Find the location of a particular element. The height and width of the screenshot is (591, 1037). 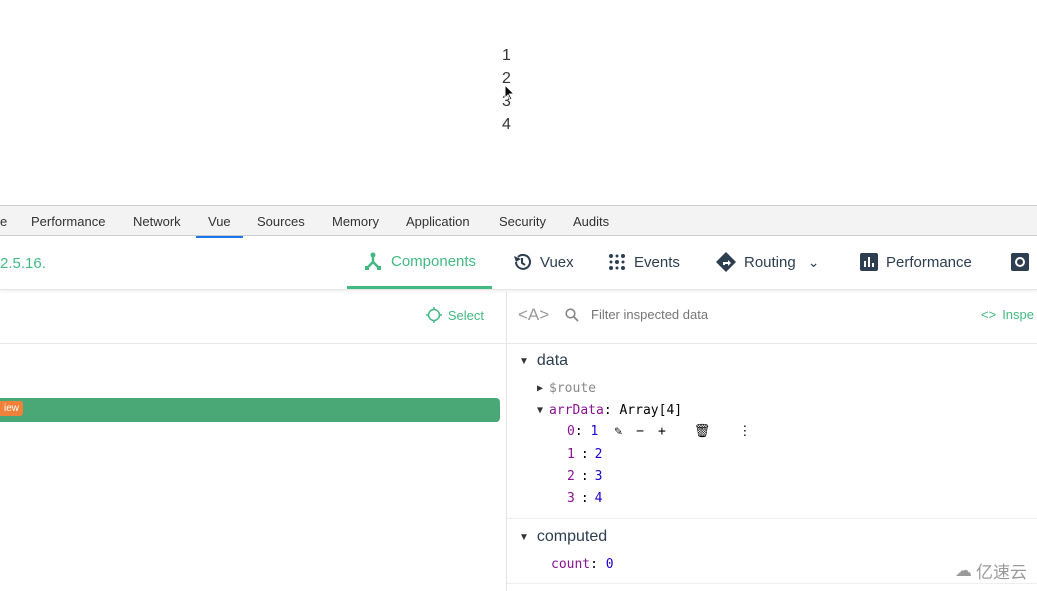

array-item: 2: 3 is located at coordinates (584, 476).